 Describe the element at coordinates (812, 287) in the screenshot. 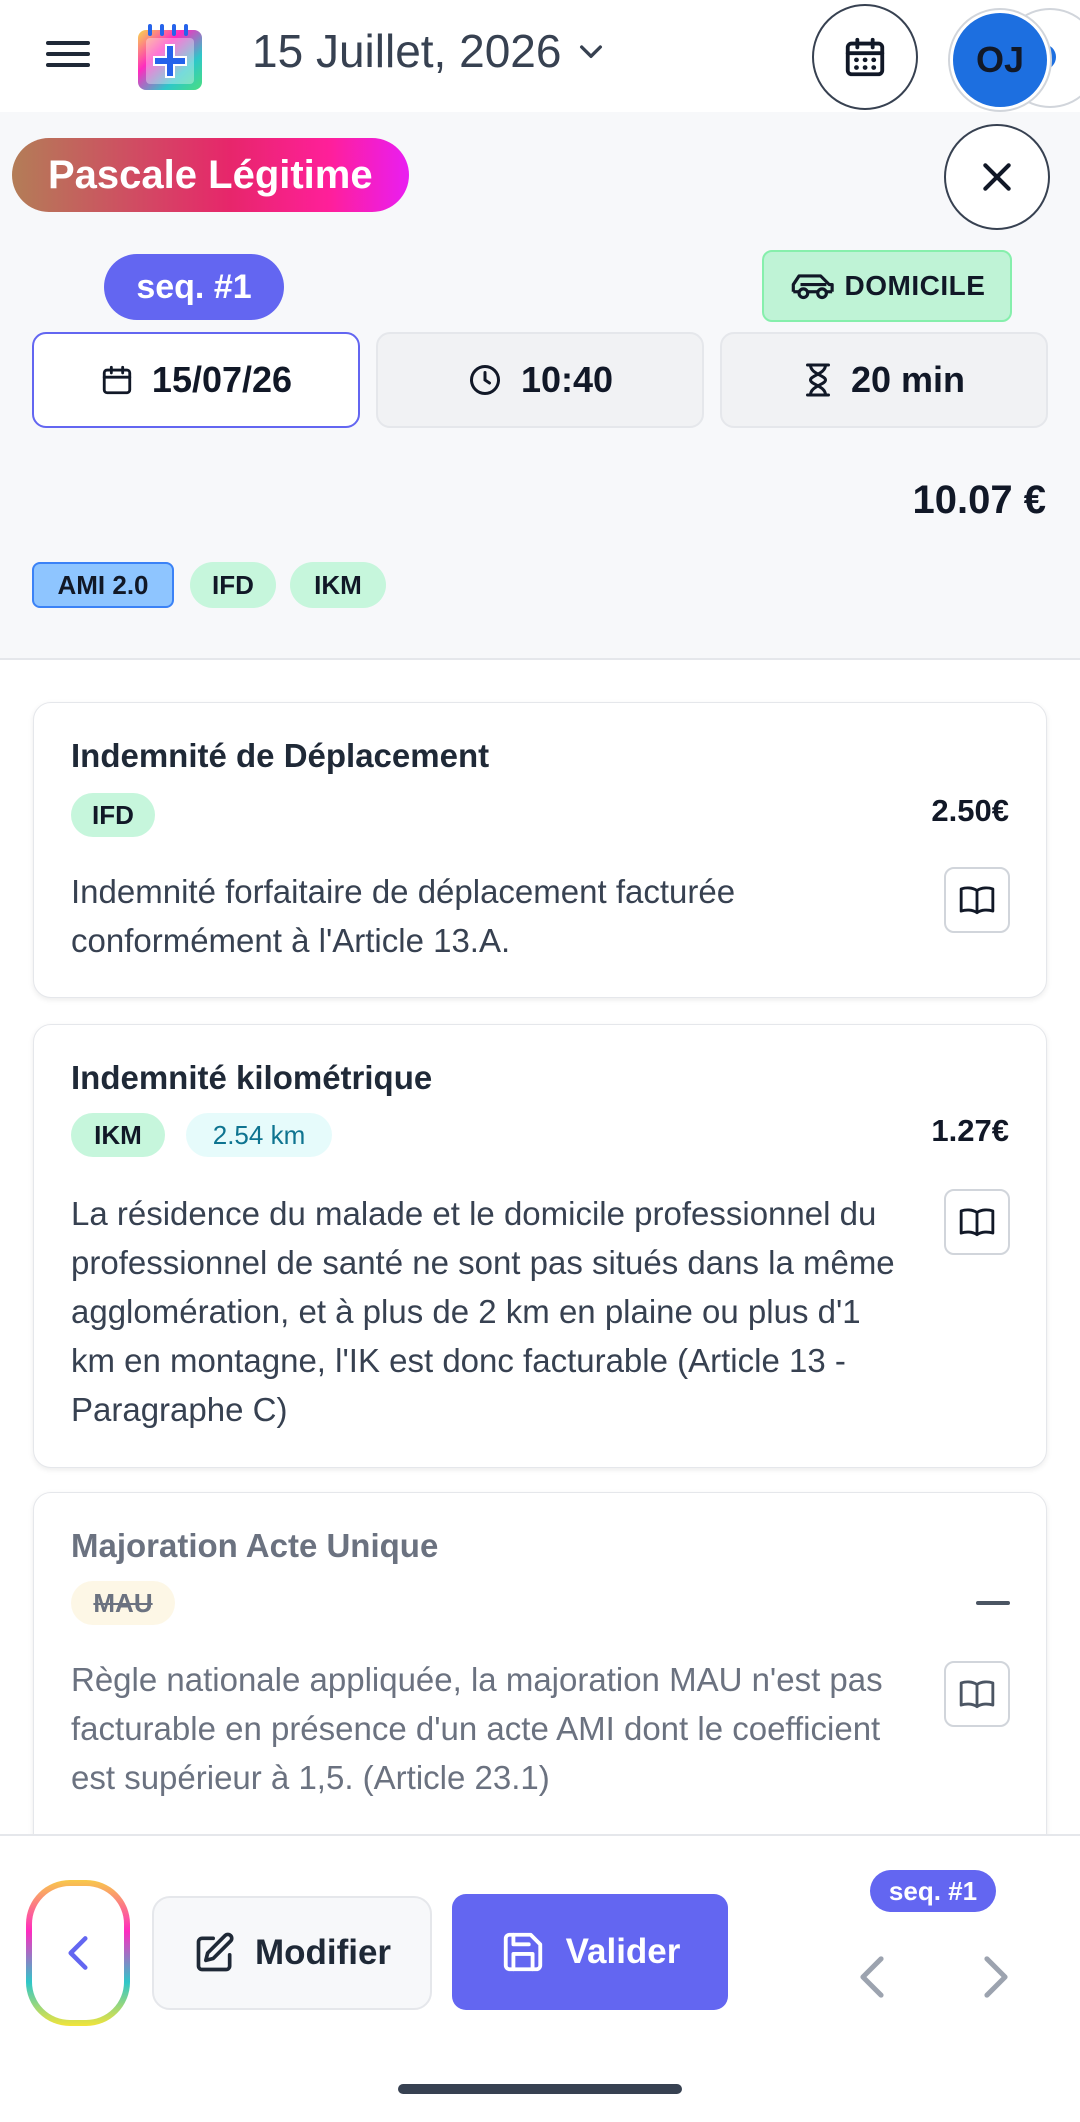

I see `car-icon` at that location.